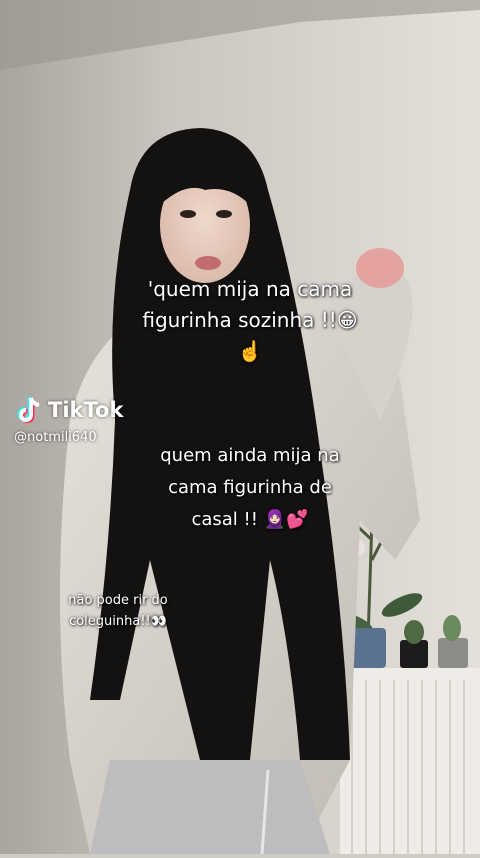 The height and width of the screenshot is (858, 480). I want to click on radiator, so click(410, 761).